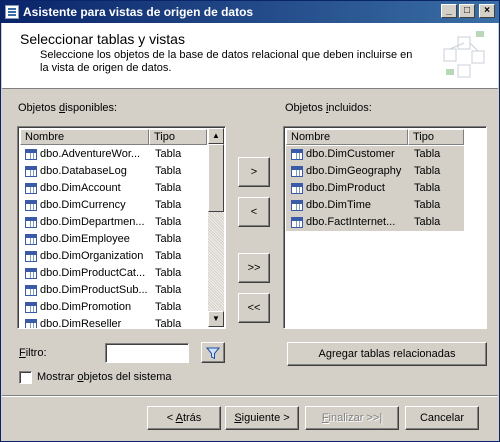  I want to click on maximize-button: □, so click(467, 11).